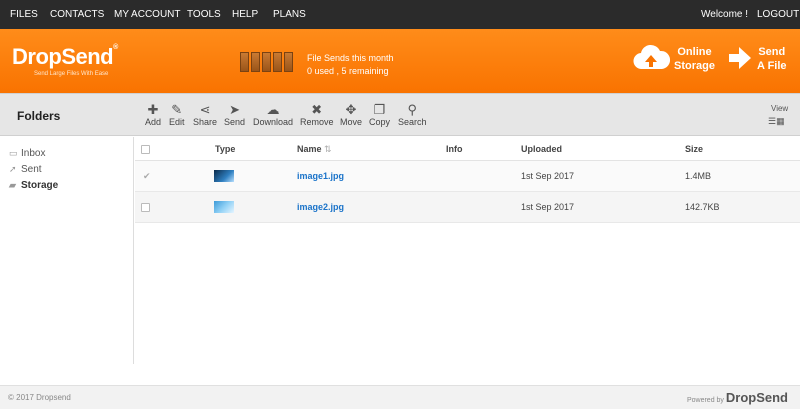 This screenshot has width=800, height=409. I want to click on col-uploaded: Uploaded, so click(541, 149).